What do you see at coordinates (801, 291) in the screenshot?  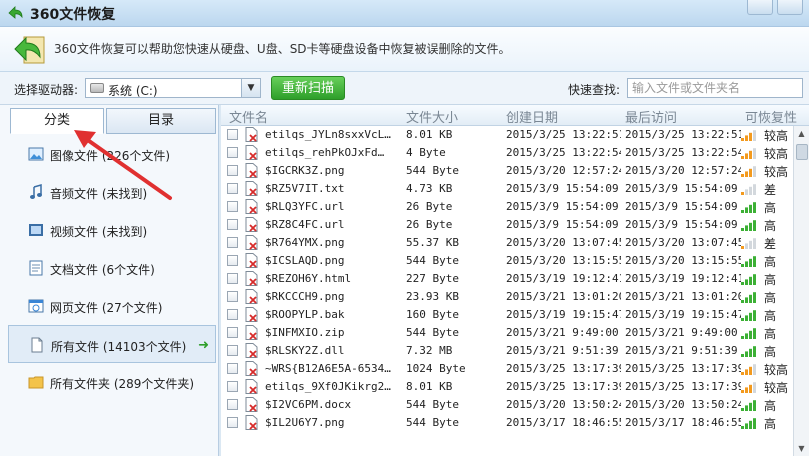 I see `vertical-scrollbar: ▲ ▼` at bounding box center [801, 291].